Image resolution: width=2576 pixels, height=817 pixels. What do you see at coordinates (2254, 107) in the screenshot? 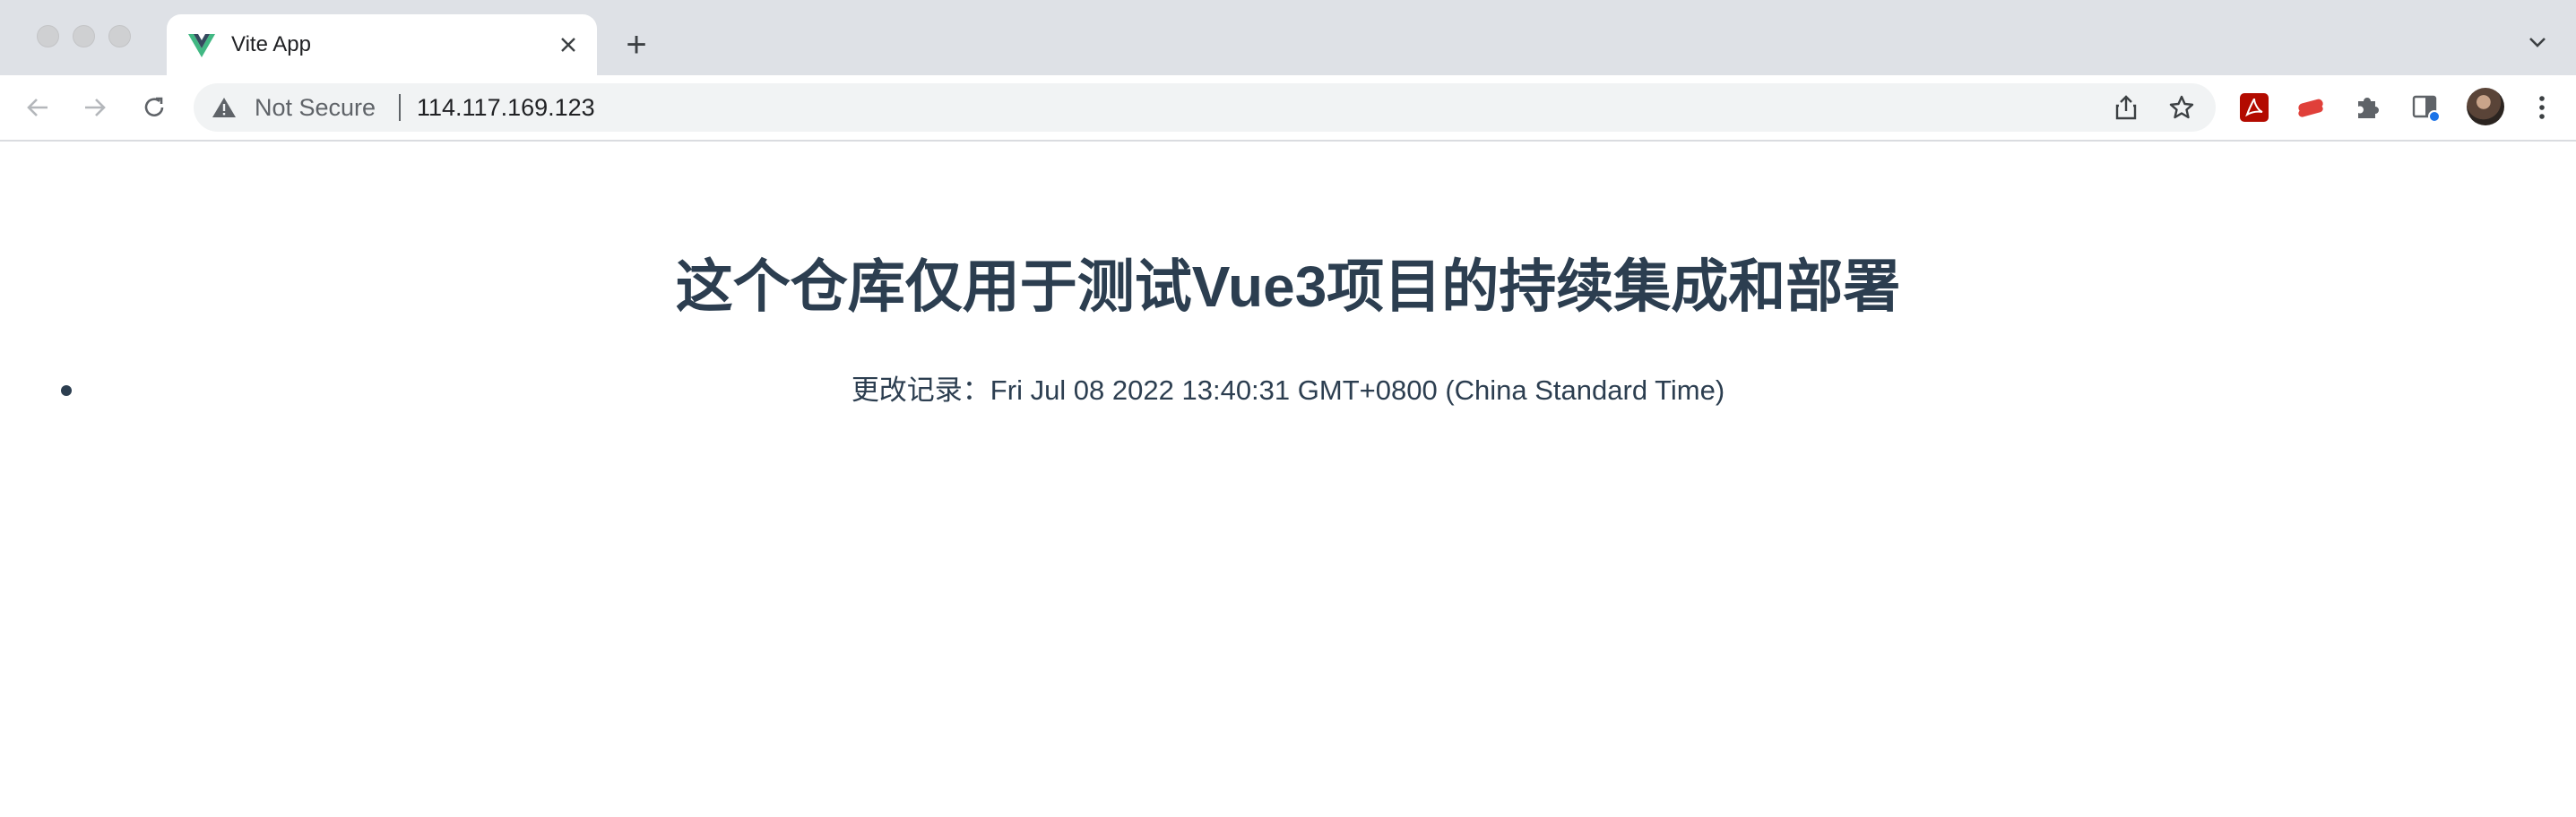
I see `acrobat-icon` at bounding box center [2254, 107].